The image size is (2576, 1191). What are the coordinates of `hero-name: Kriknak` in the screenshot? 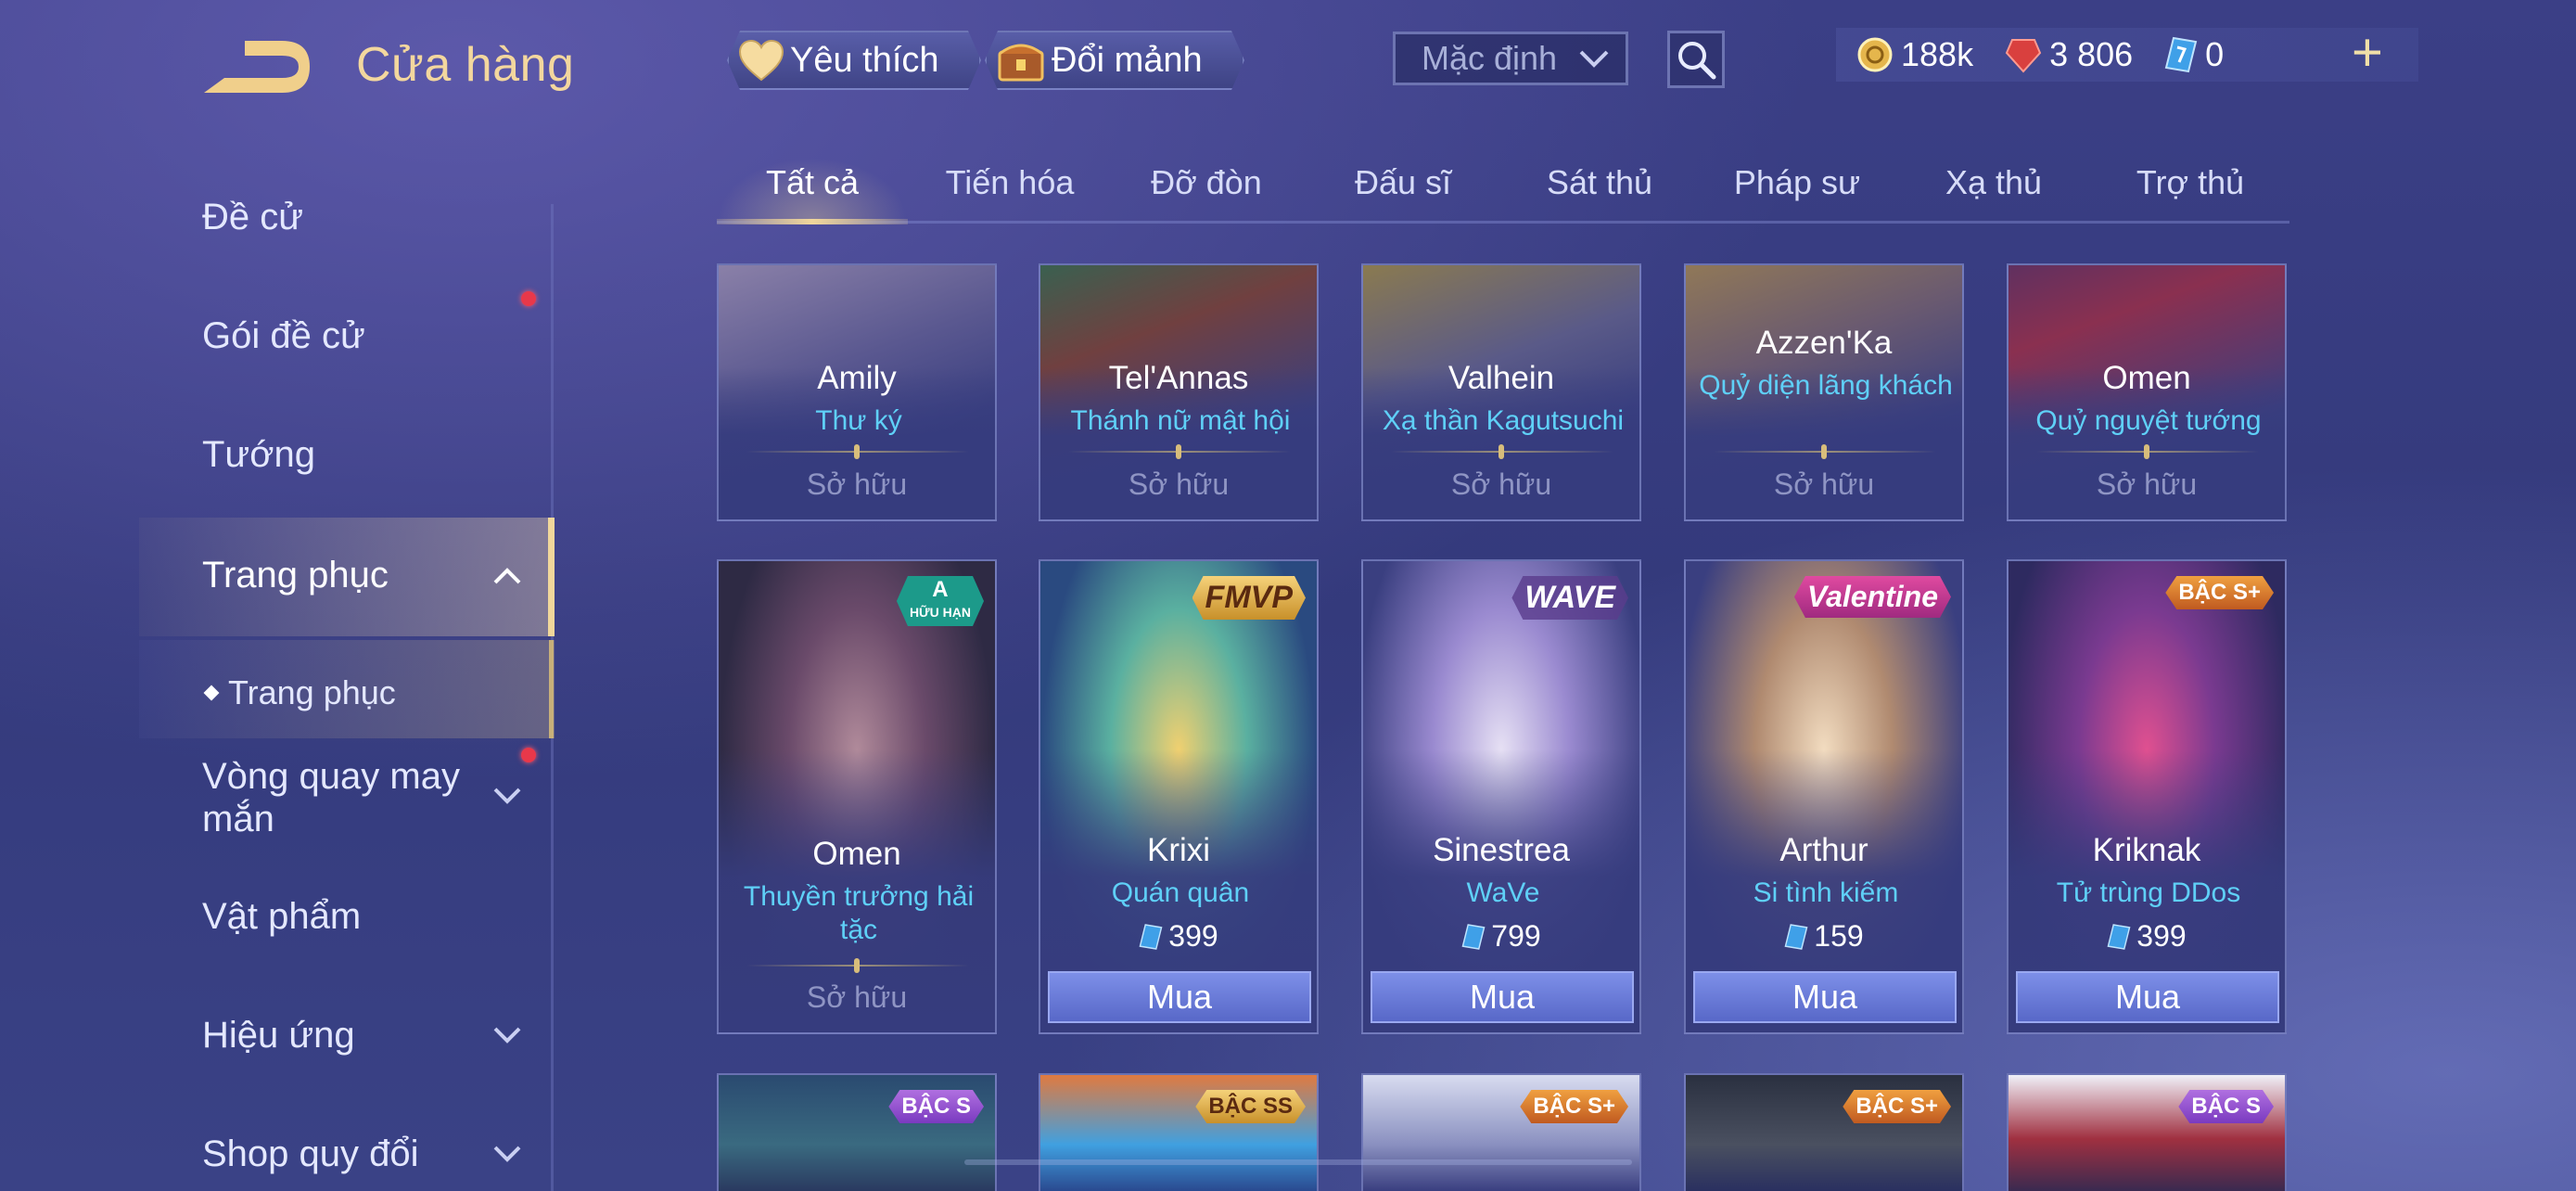 It's located at (2146, 850).